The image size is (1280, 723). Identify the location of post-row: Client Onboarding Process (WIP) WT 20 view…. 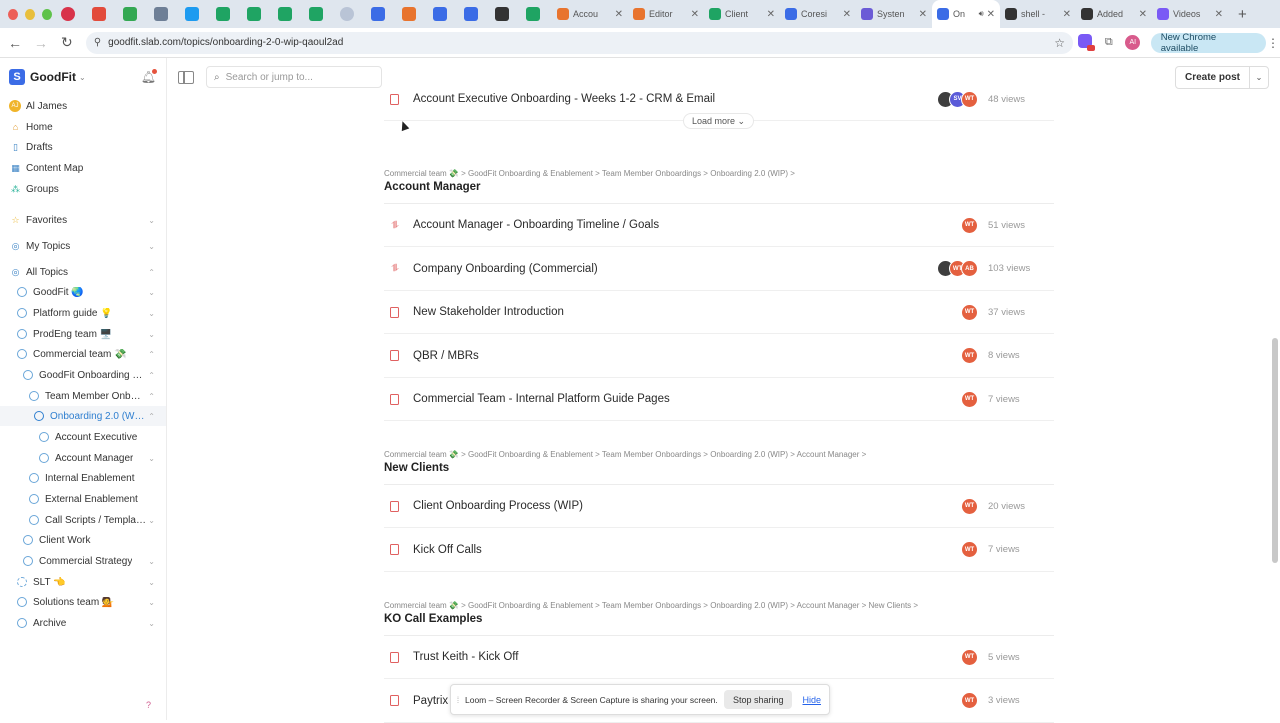
(719, 506).